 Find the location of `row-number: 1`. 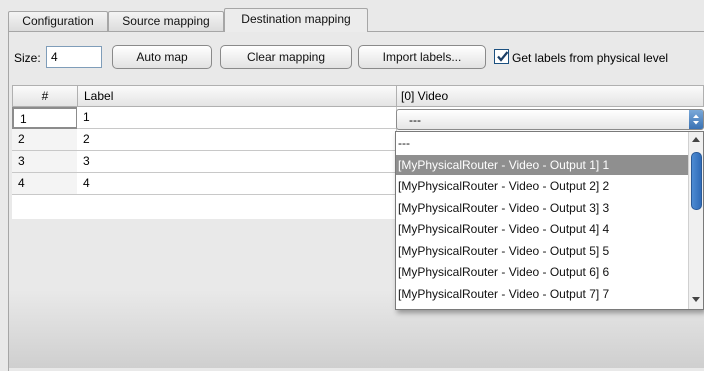

row-number: 1 is located at coordinates (45, 118).